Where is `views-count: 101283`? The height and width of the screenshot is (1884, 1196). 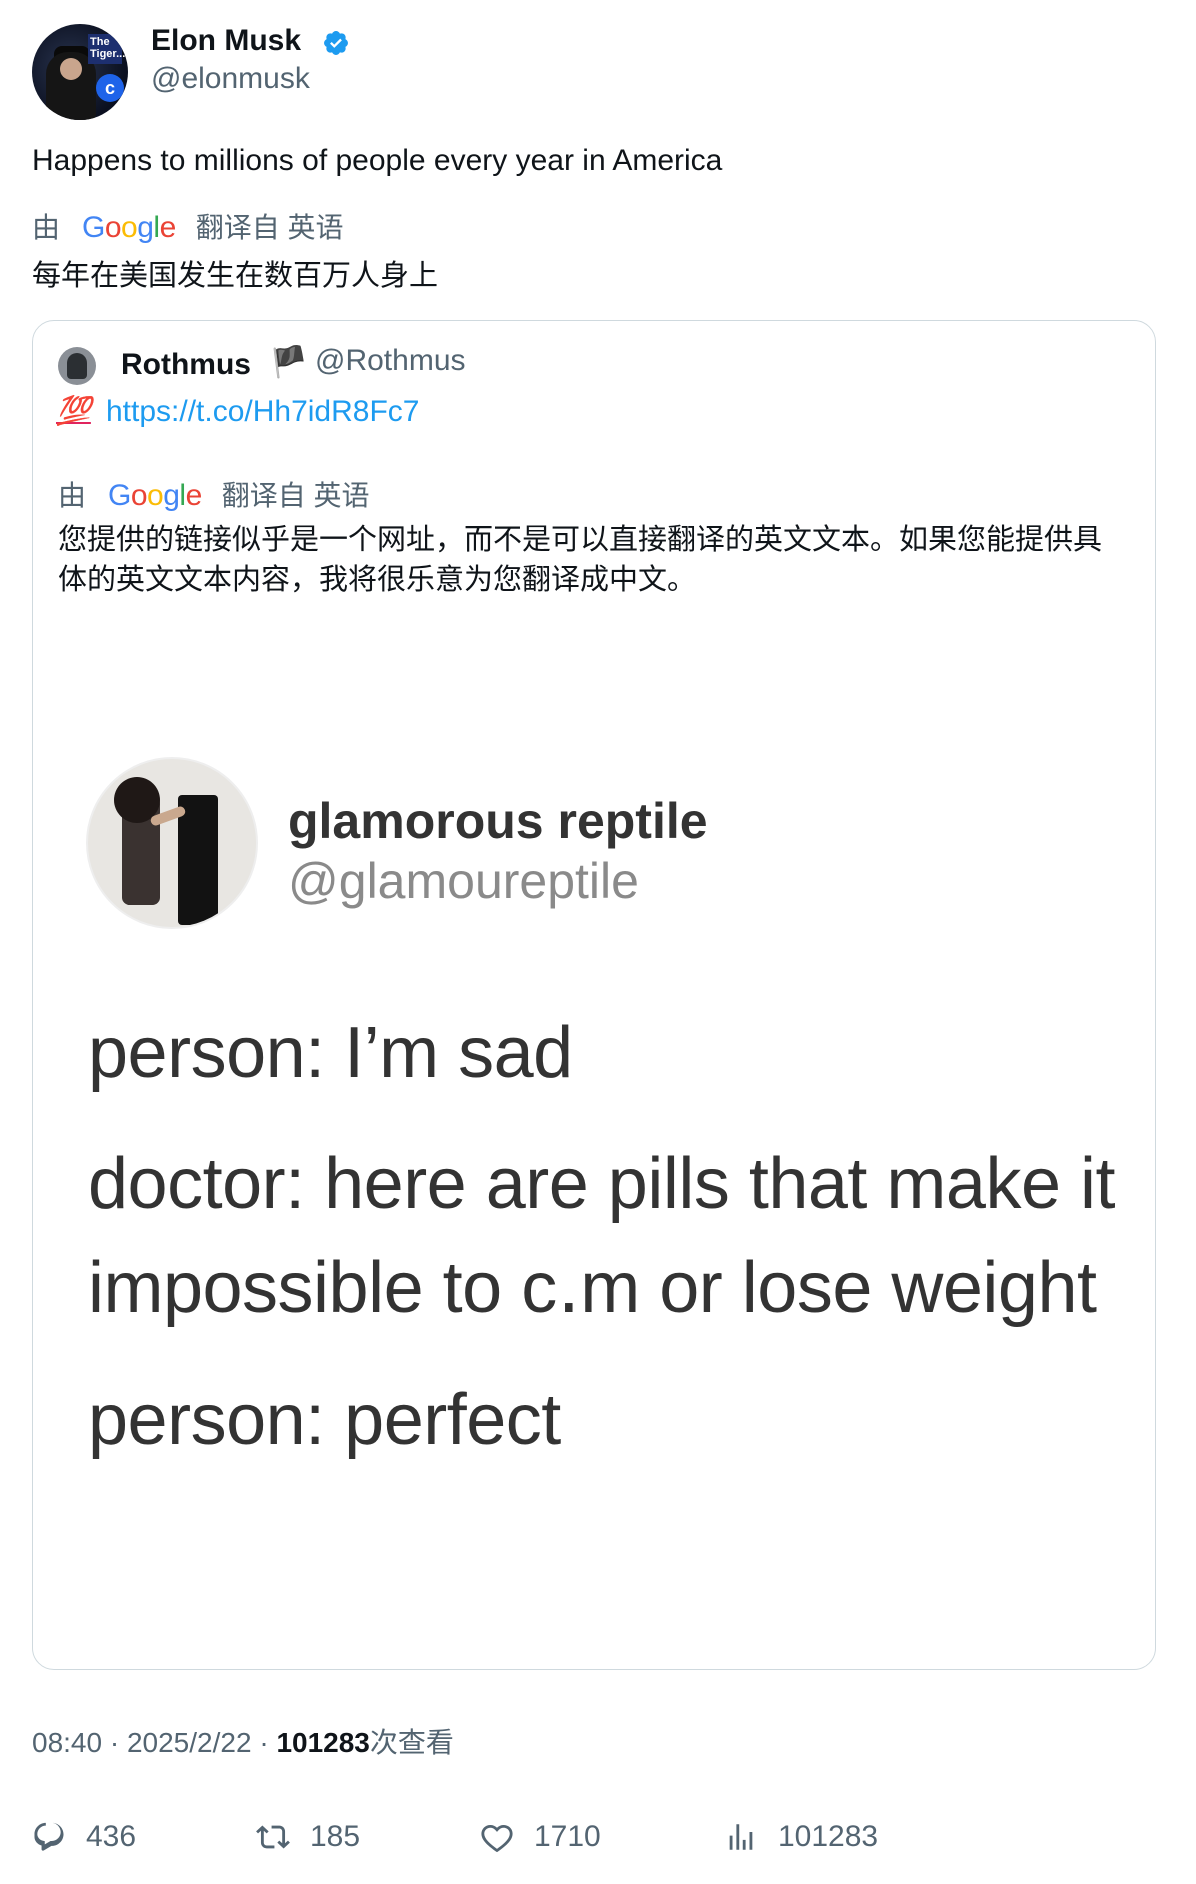
views-count: 101283 is located at coordinates (323, 1742).